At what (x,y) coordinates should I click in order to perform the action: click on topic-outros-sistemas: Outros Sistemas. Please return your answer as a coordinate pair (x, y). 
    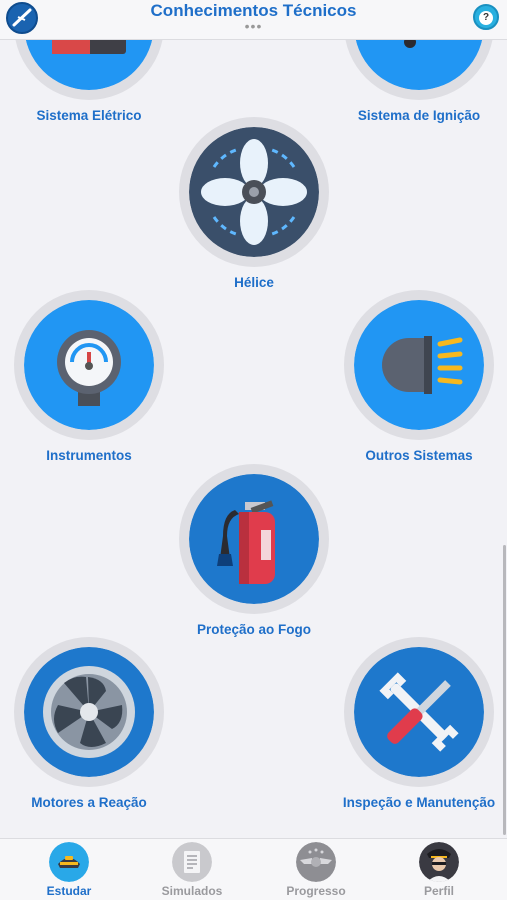
    Looking at the image, I should click on (419, 377).